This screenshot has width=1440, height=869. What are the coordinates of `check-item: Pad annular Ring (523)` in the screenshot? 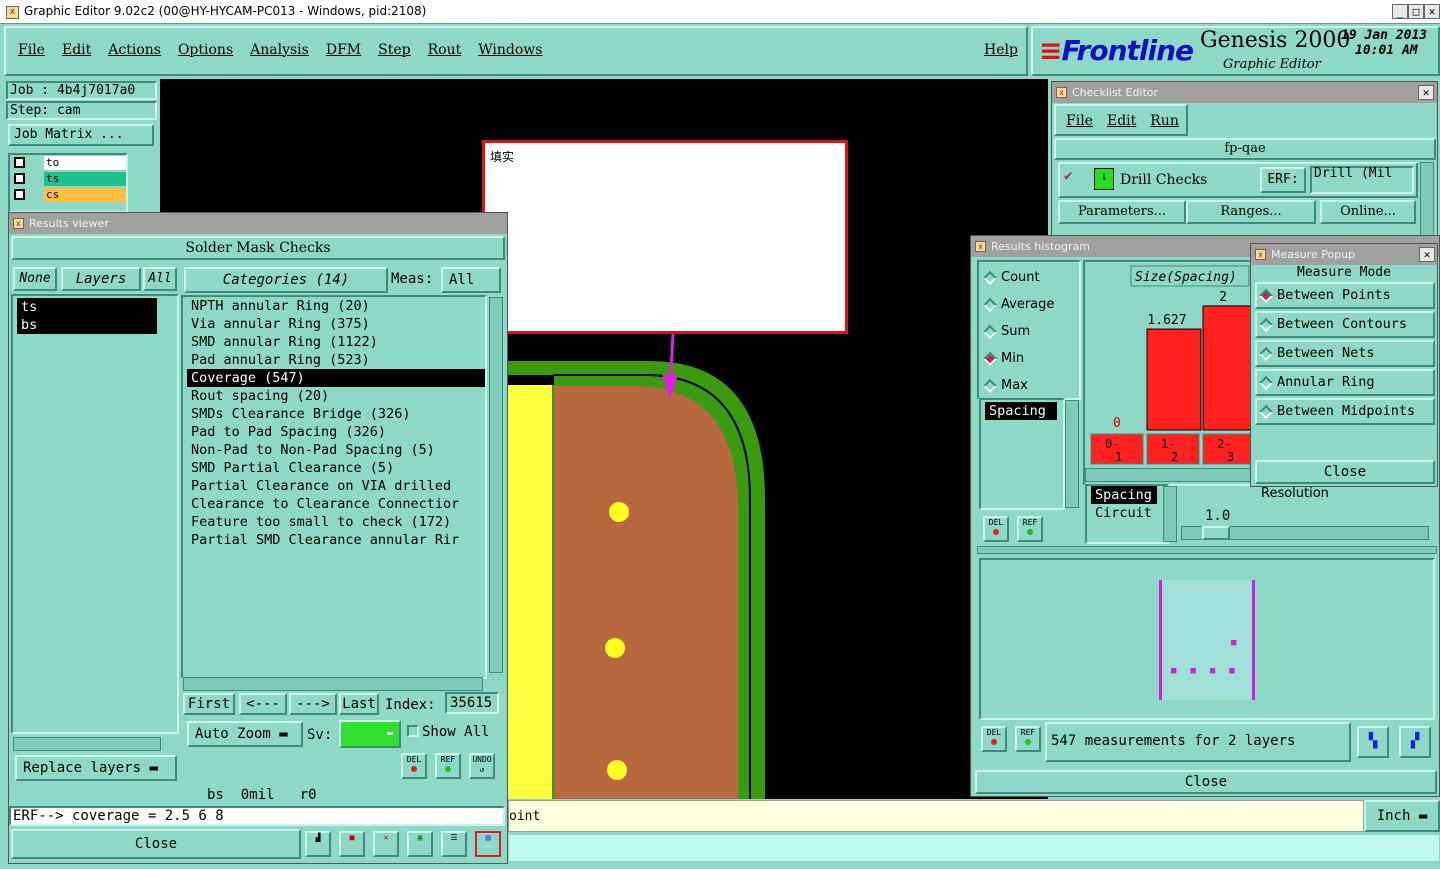 It's located at (336, 360).